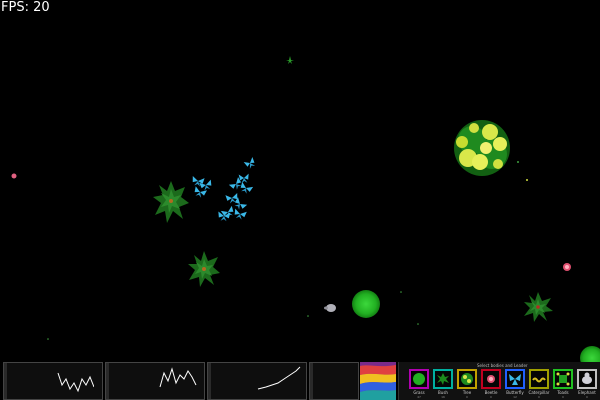 The image size is (600, 400). Describe the element at coordinates (290, 60) in the screenshot. I see `small-plant` at that location.